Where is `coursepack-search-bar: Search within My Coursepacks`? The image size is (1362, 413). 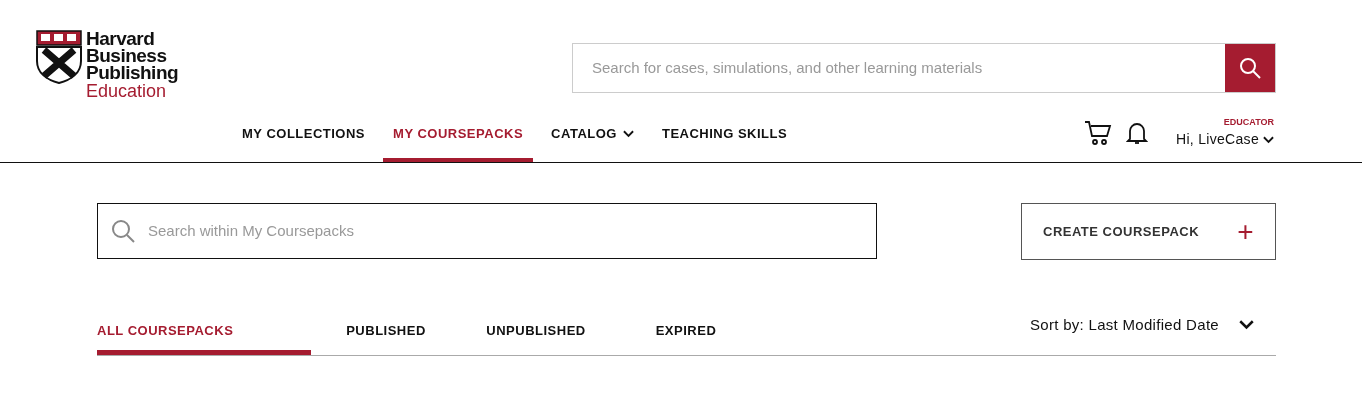 coursepack-search-bar: Search within My Coursepacks is located at coordinates (487, 231).